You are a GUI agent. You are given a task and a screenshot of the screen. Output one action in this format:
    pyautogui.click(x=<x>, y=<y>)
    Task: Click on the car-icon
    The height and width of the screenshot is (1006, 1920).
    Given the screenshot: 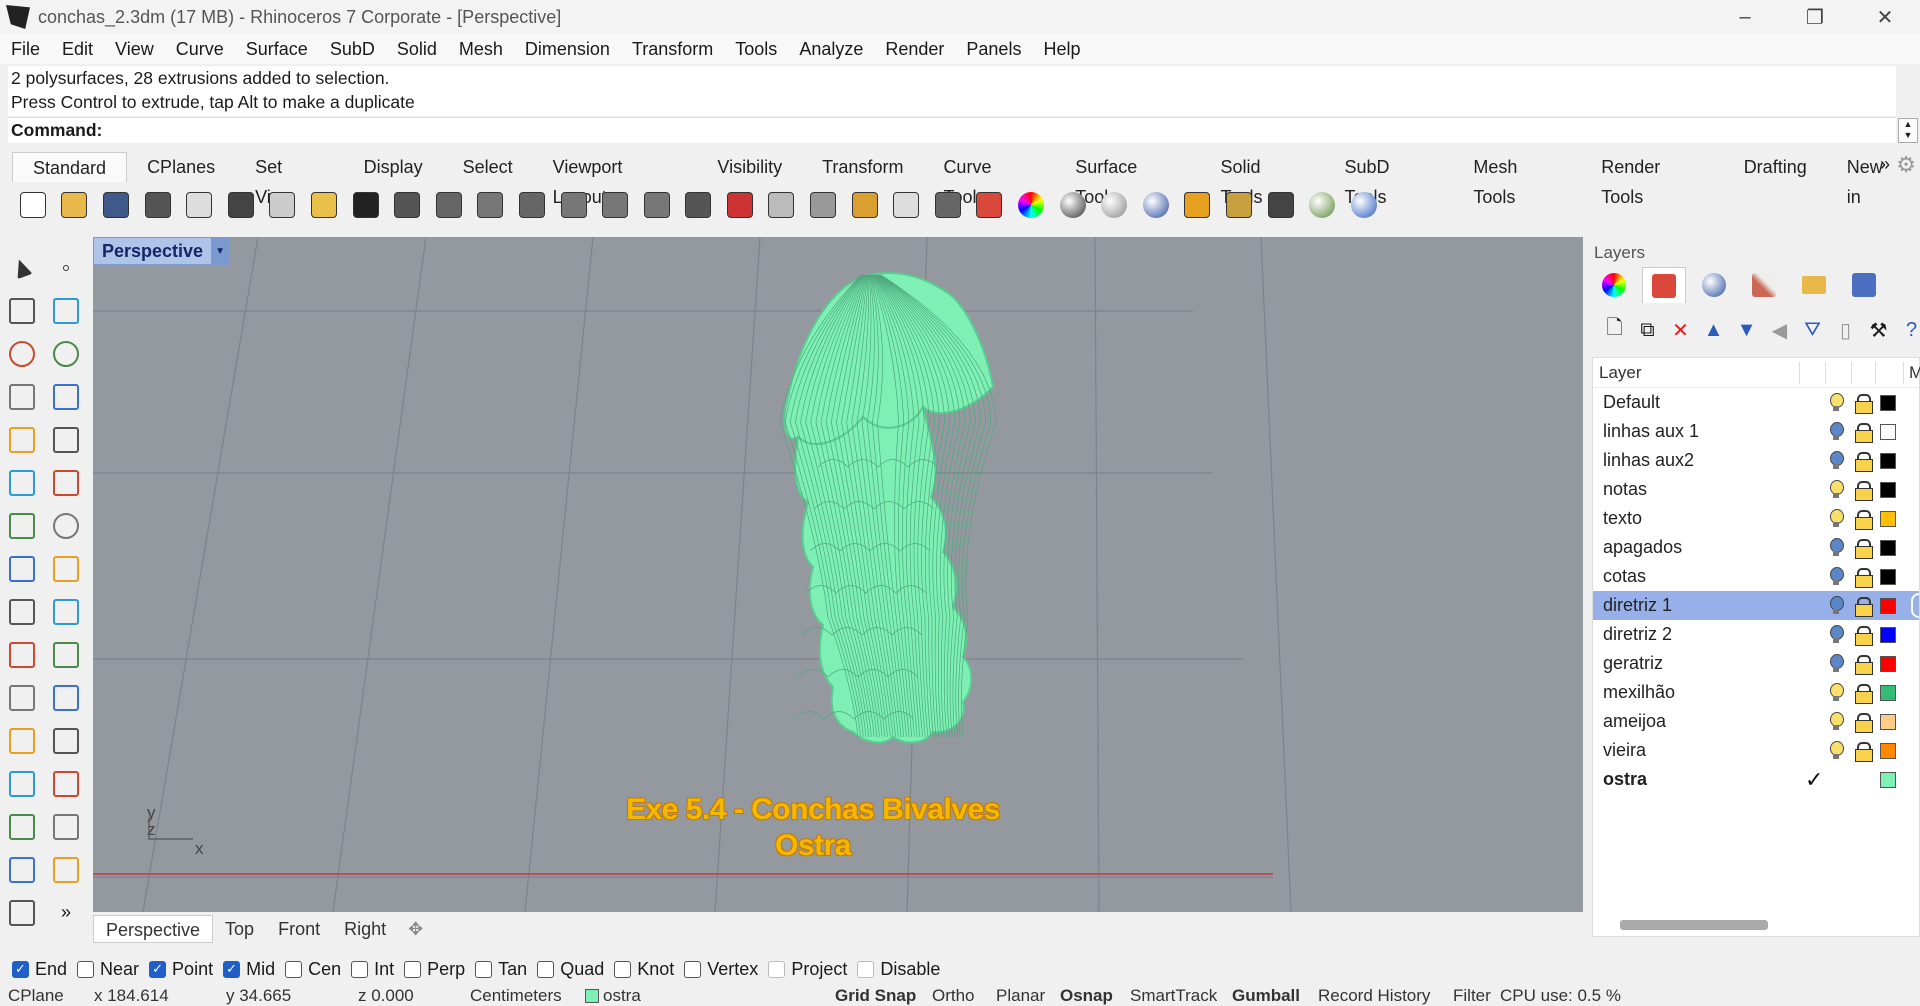 What is the action you would take?
    pyautogui.click(x=740, y=205)
    